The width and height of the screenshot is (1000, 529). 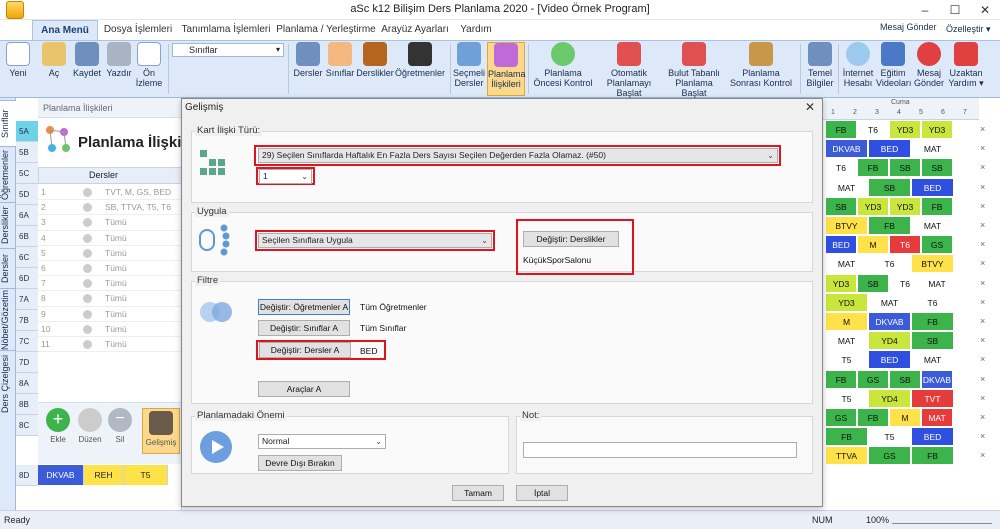 I want to click on tab-yardim: Yardım, so click(x=476, y=30).